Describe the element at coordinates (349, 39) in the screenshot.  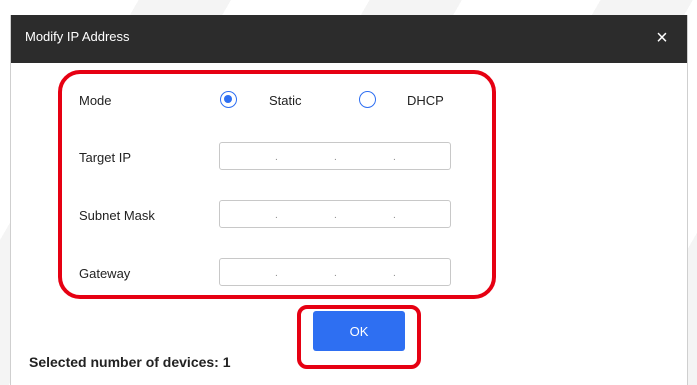
I see `dialog-titlebar: Modify IP Address ×` at that location.